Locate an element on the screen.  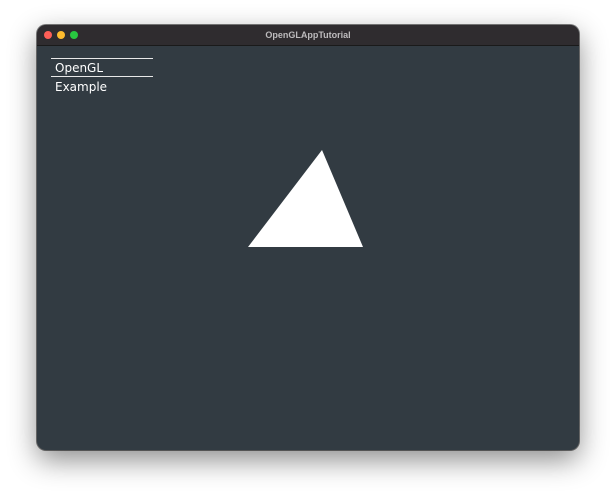
opengl-example-label: OpenGL Example is located at coordinates (102, 76).